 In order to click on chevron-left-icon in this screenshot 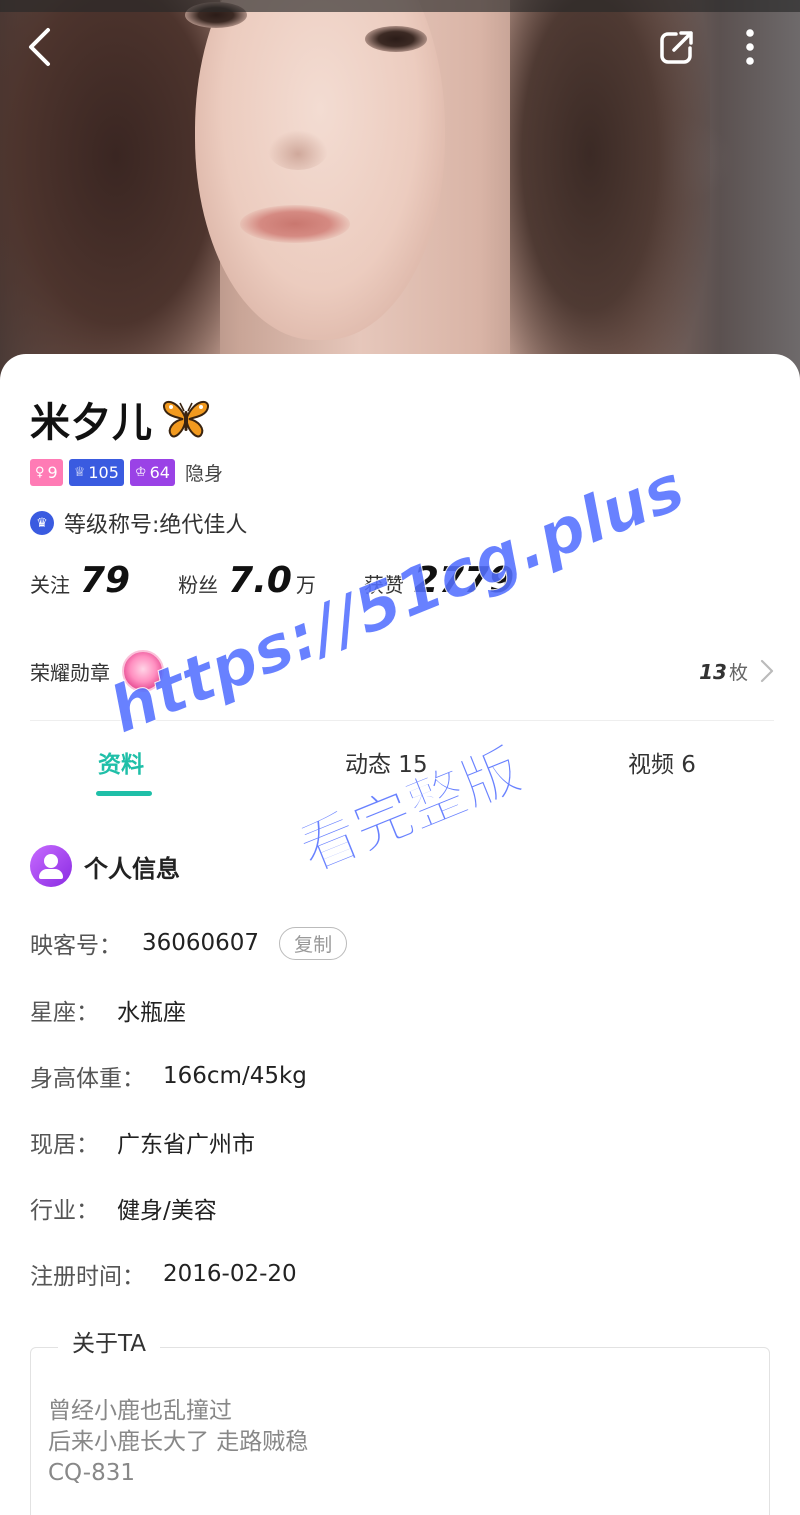, I will do `click(39, 47)`.